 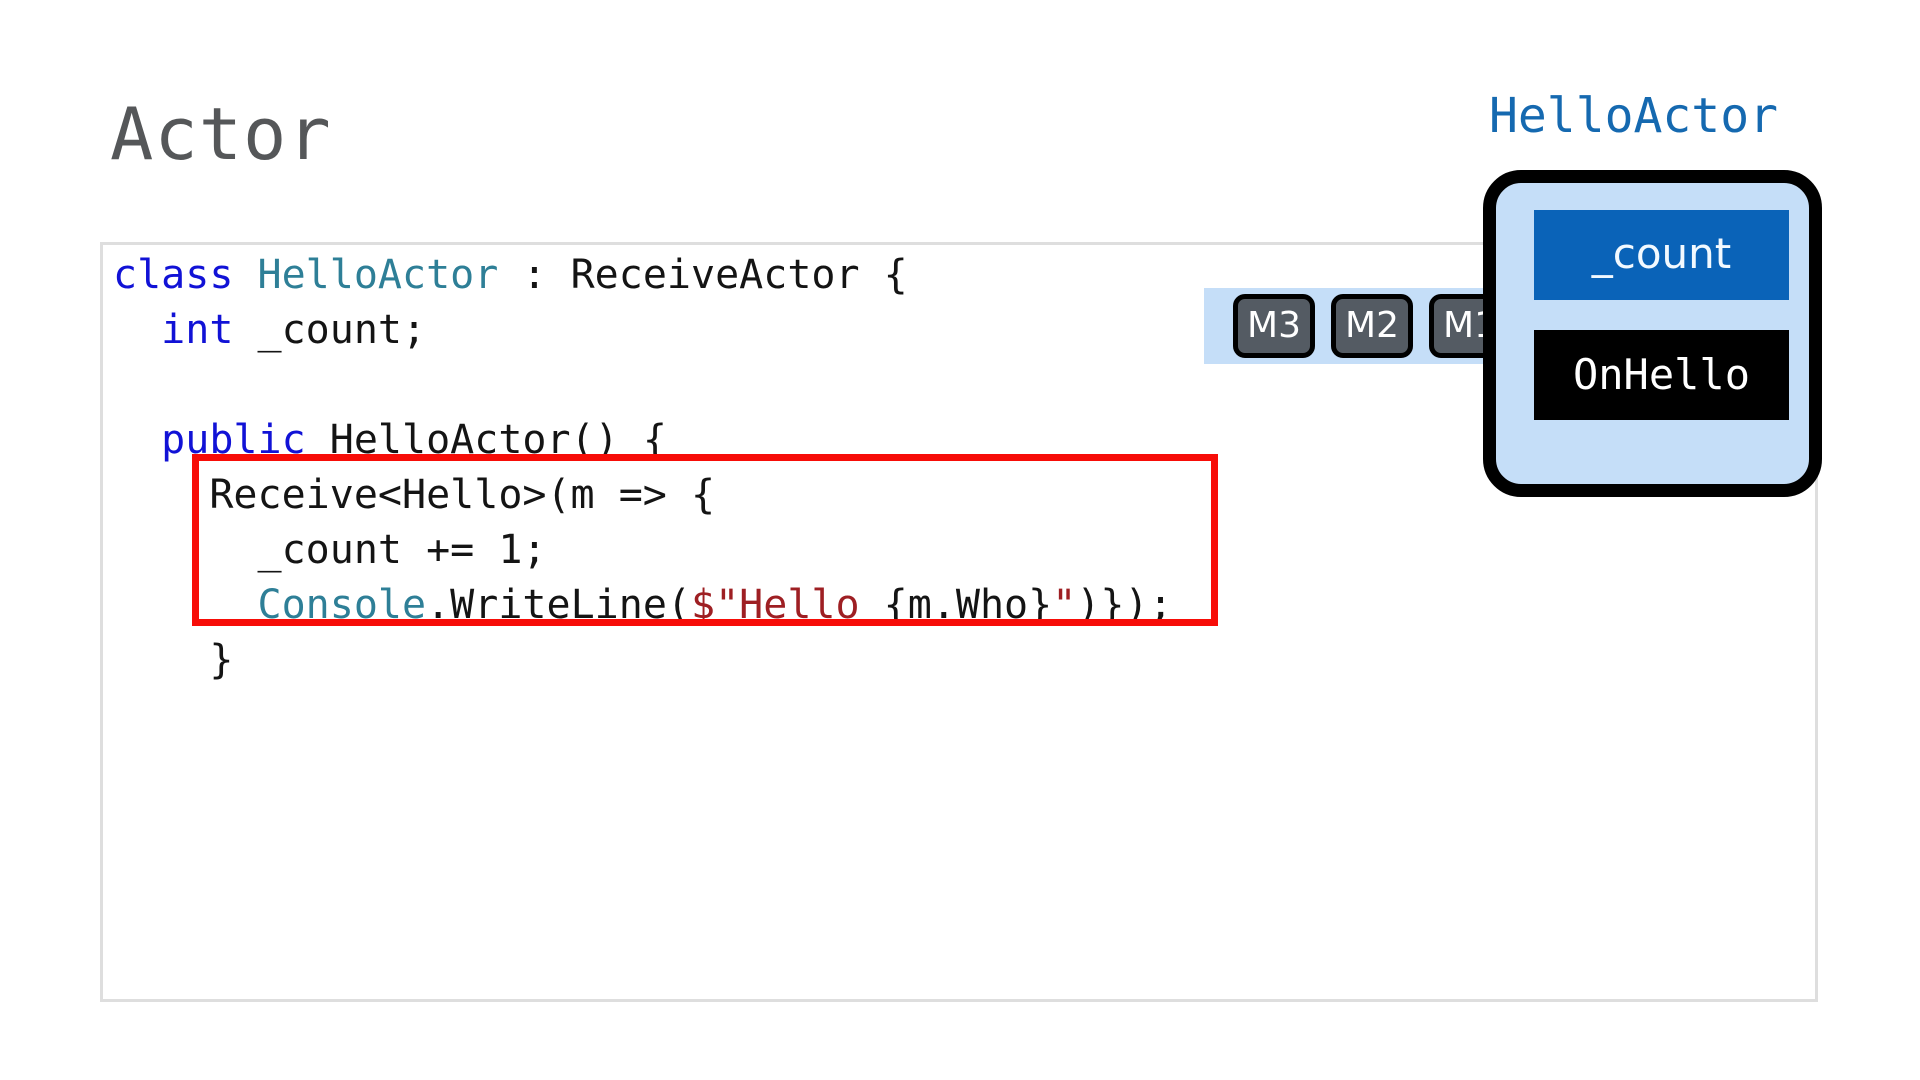 I want to click on code-token: class, so click(x=185, y=275).